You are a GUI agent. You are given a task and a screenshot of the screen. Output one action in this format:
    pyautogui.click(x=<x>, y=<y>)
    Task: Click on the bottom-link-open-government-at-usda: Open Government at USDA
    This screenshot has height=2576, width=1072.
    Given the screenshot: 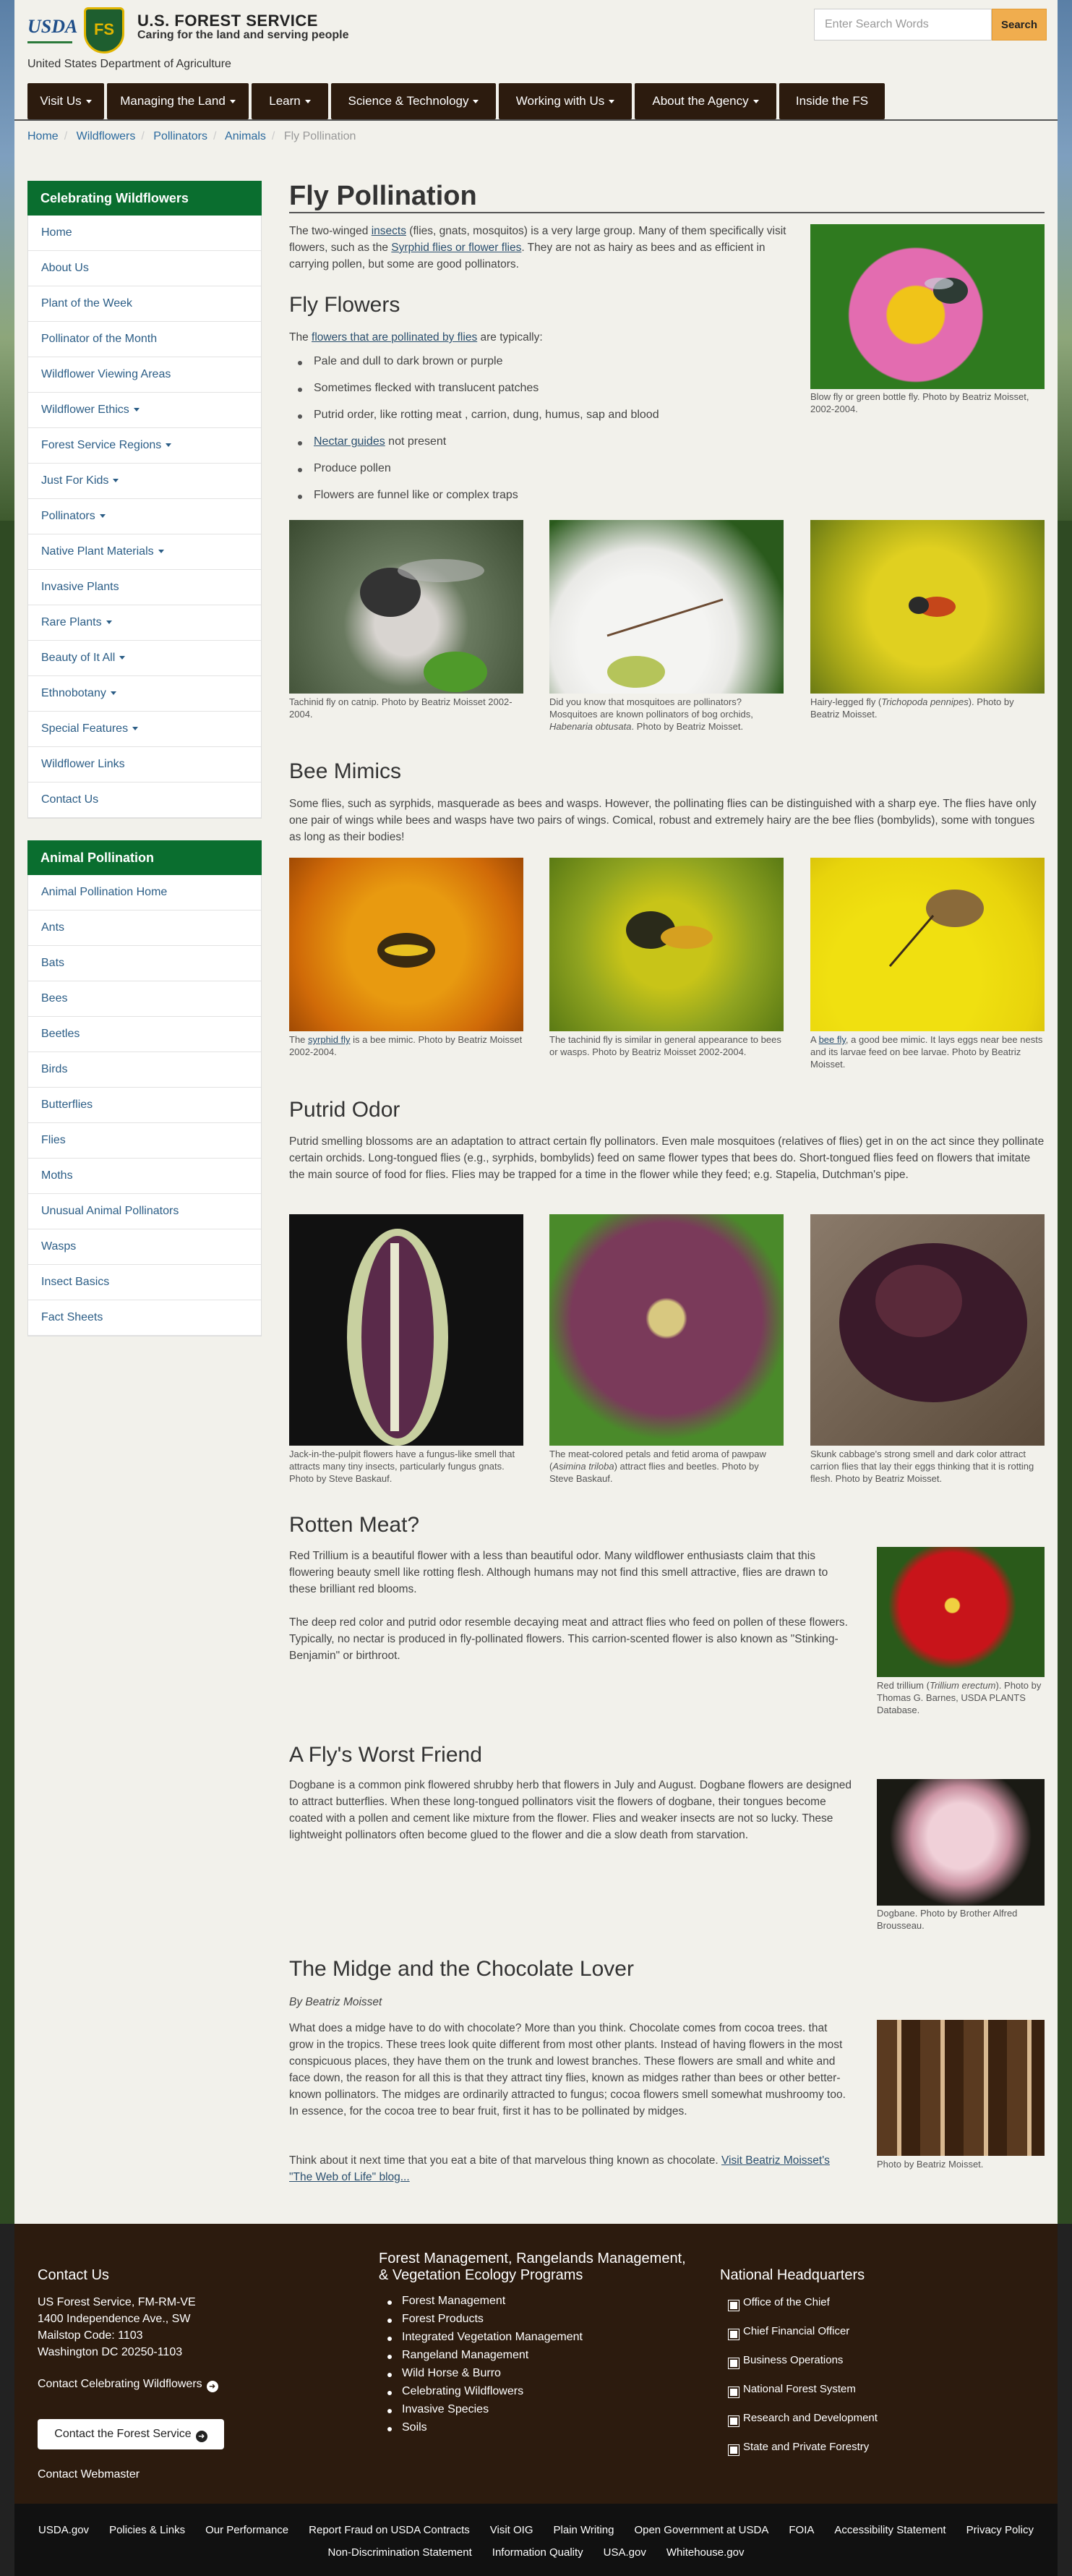 What is the action you would take?
    pyautogui.click(x=701, y=2530)
    